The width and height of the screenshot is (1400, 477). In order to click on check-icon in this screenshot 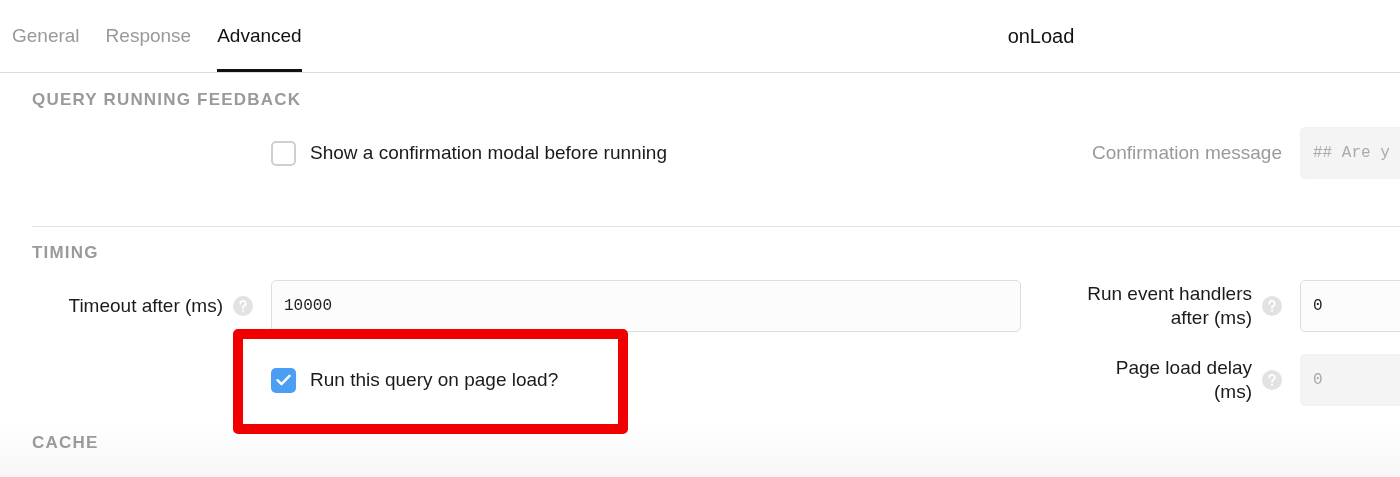, I will do `click(283, 380)`.